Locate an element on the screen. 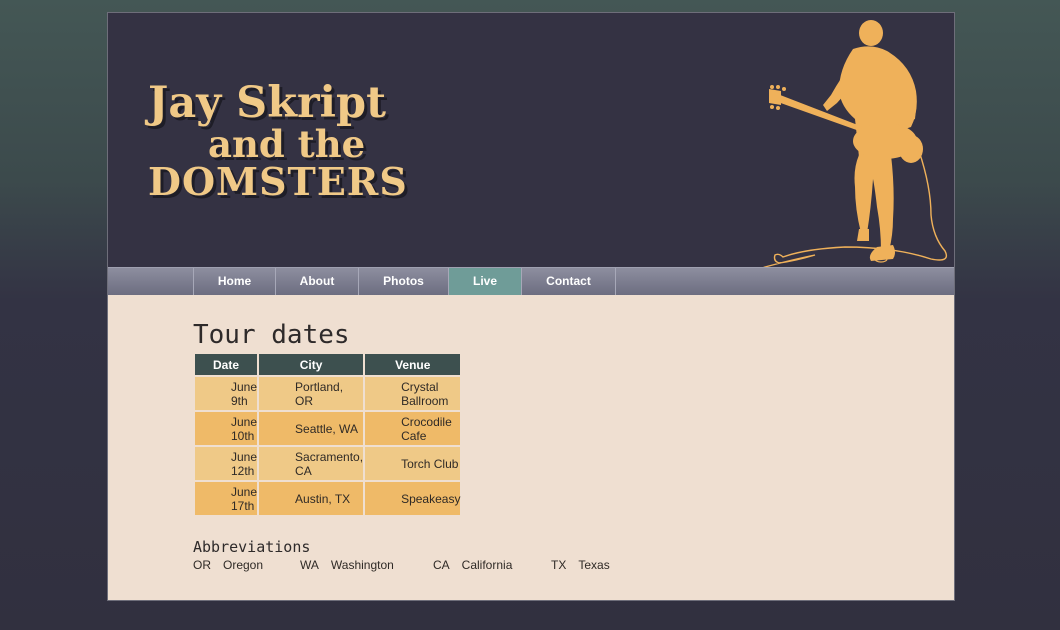 This screenshot has width=1060, height=630. logo-line-1: Jay Skript is located at coordinates (267, 103).